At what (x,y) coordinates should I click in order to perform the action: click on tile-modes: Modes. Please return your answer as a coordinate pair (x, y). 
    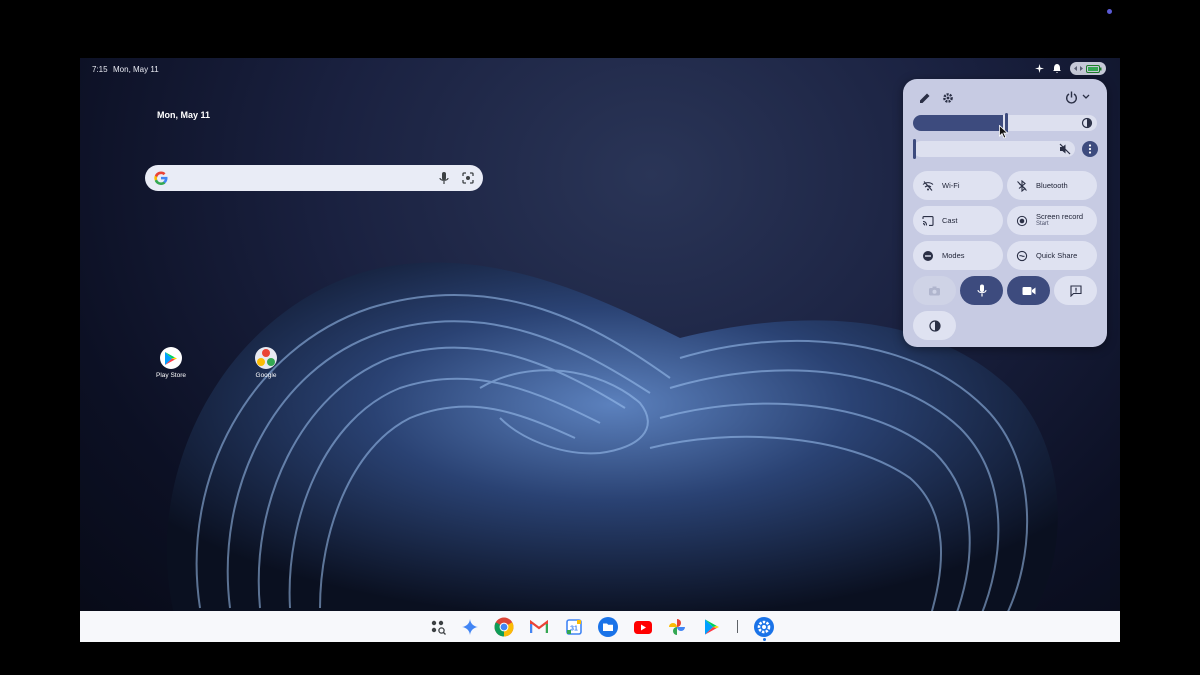
    Looking at the image, I should click on (958, 255).